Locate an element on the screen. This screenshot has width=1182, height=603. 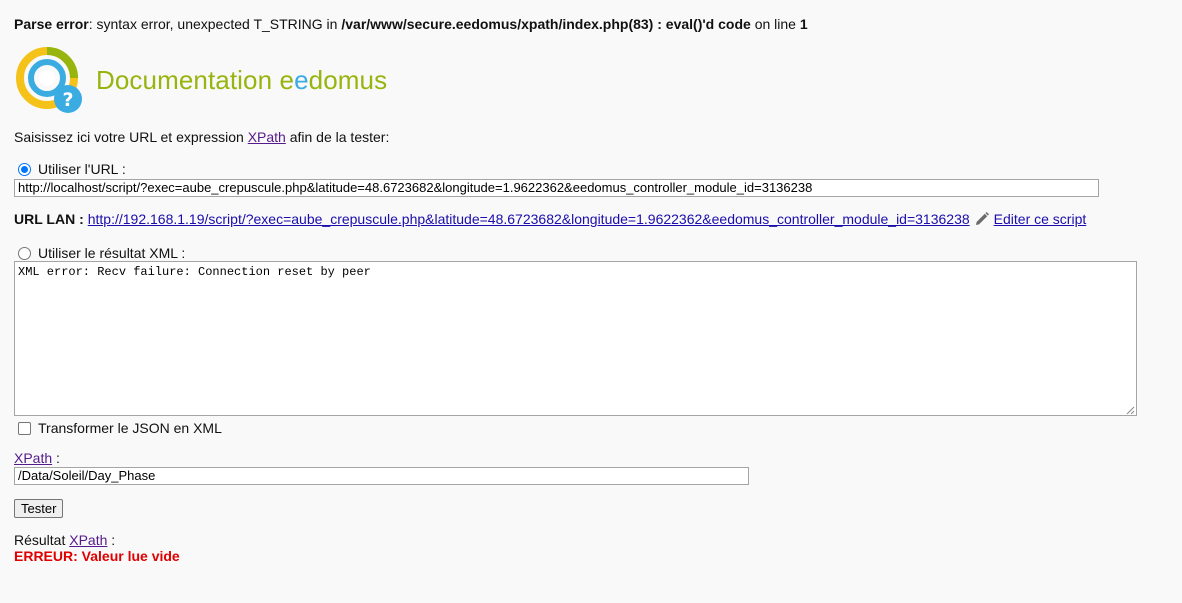
parse-error-text: : syntax error, unexpected T_STRING in is located at coordinates (215, 24).